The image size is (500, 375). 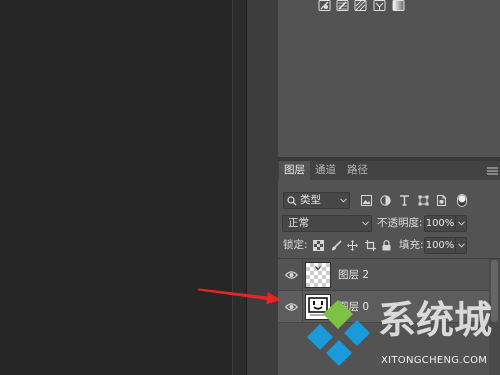 I want to click on layer-name: 图层 2, so click(x=353, y=275).